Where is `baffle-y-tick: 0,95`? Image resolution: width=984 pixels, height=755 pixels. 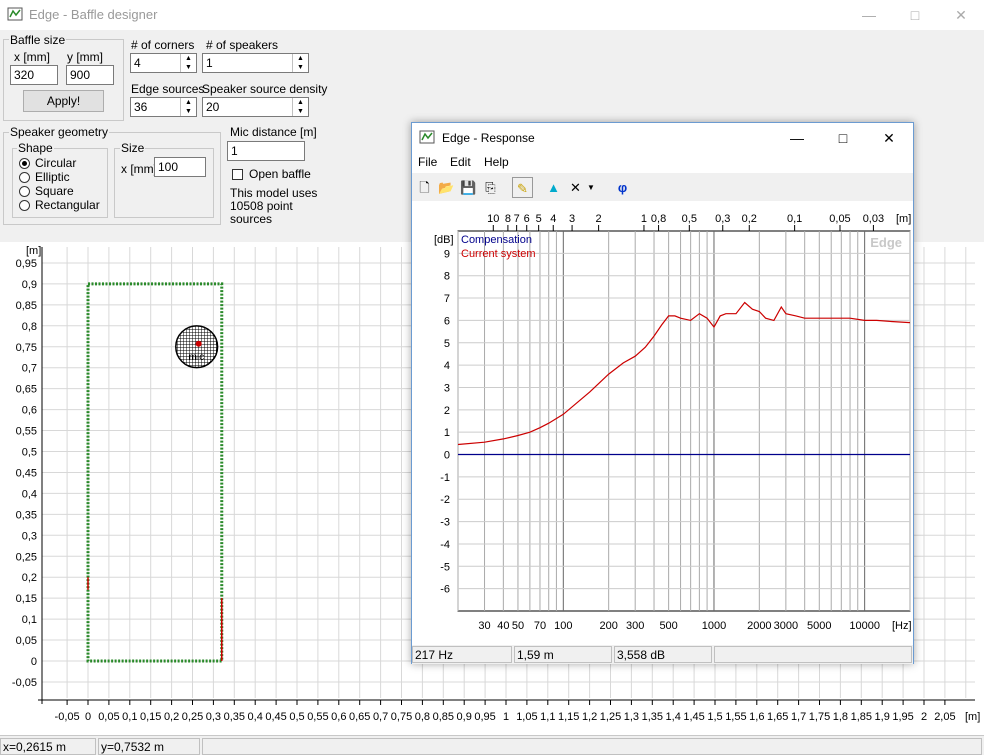 baffle-y-tick: 0,95 is located at coordinates (26, 264).